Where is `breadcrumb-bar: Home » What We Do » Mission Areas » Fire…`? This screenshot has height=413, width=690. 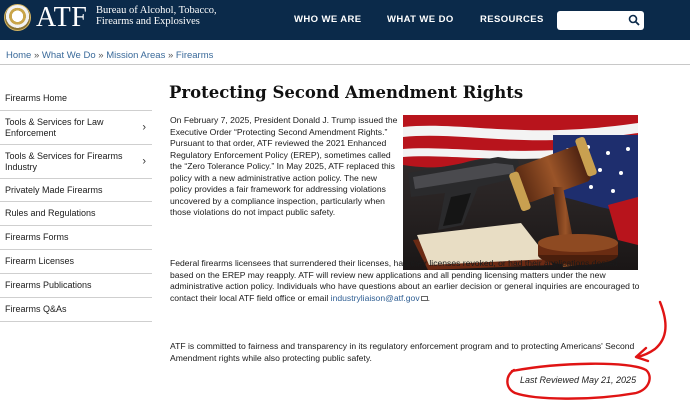 breadcrumb-bar: Home » What We Do » Mission Areas » Fire… is located at coordinates (345, 55).